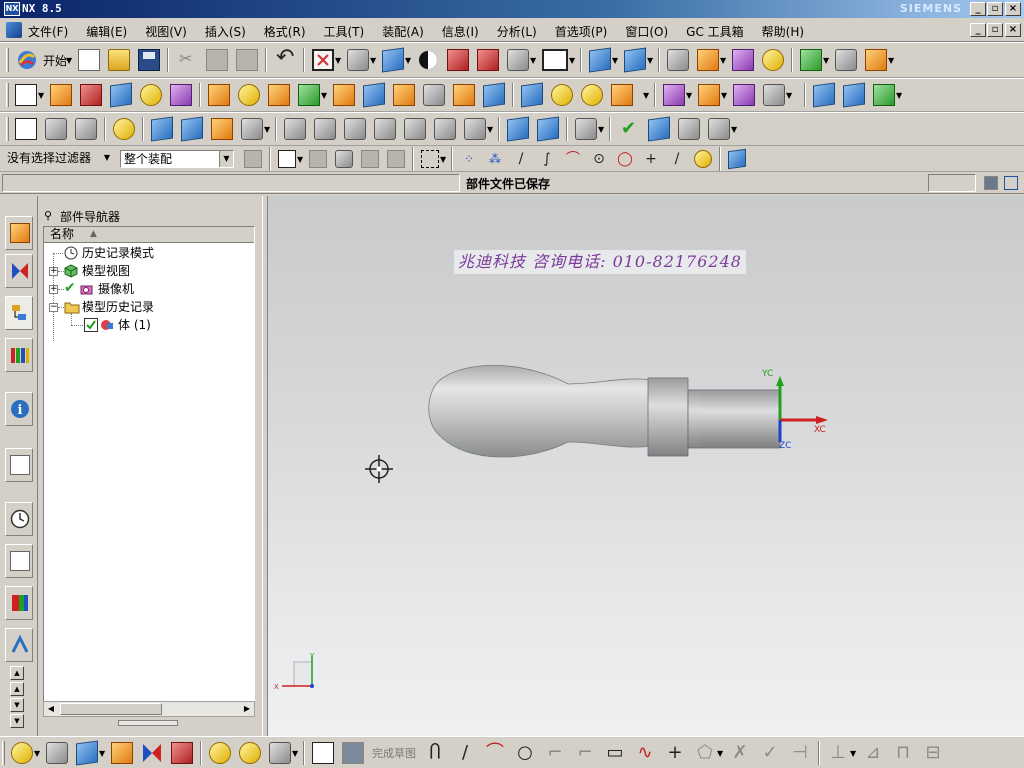  Describe the element at coordinates (689, 129) in the screenshot. I see `parts-list-icon` at that location.